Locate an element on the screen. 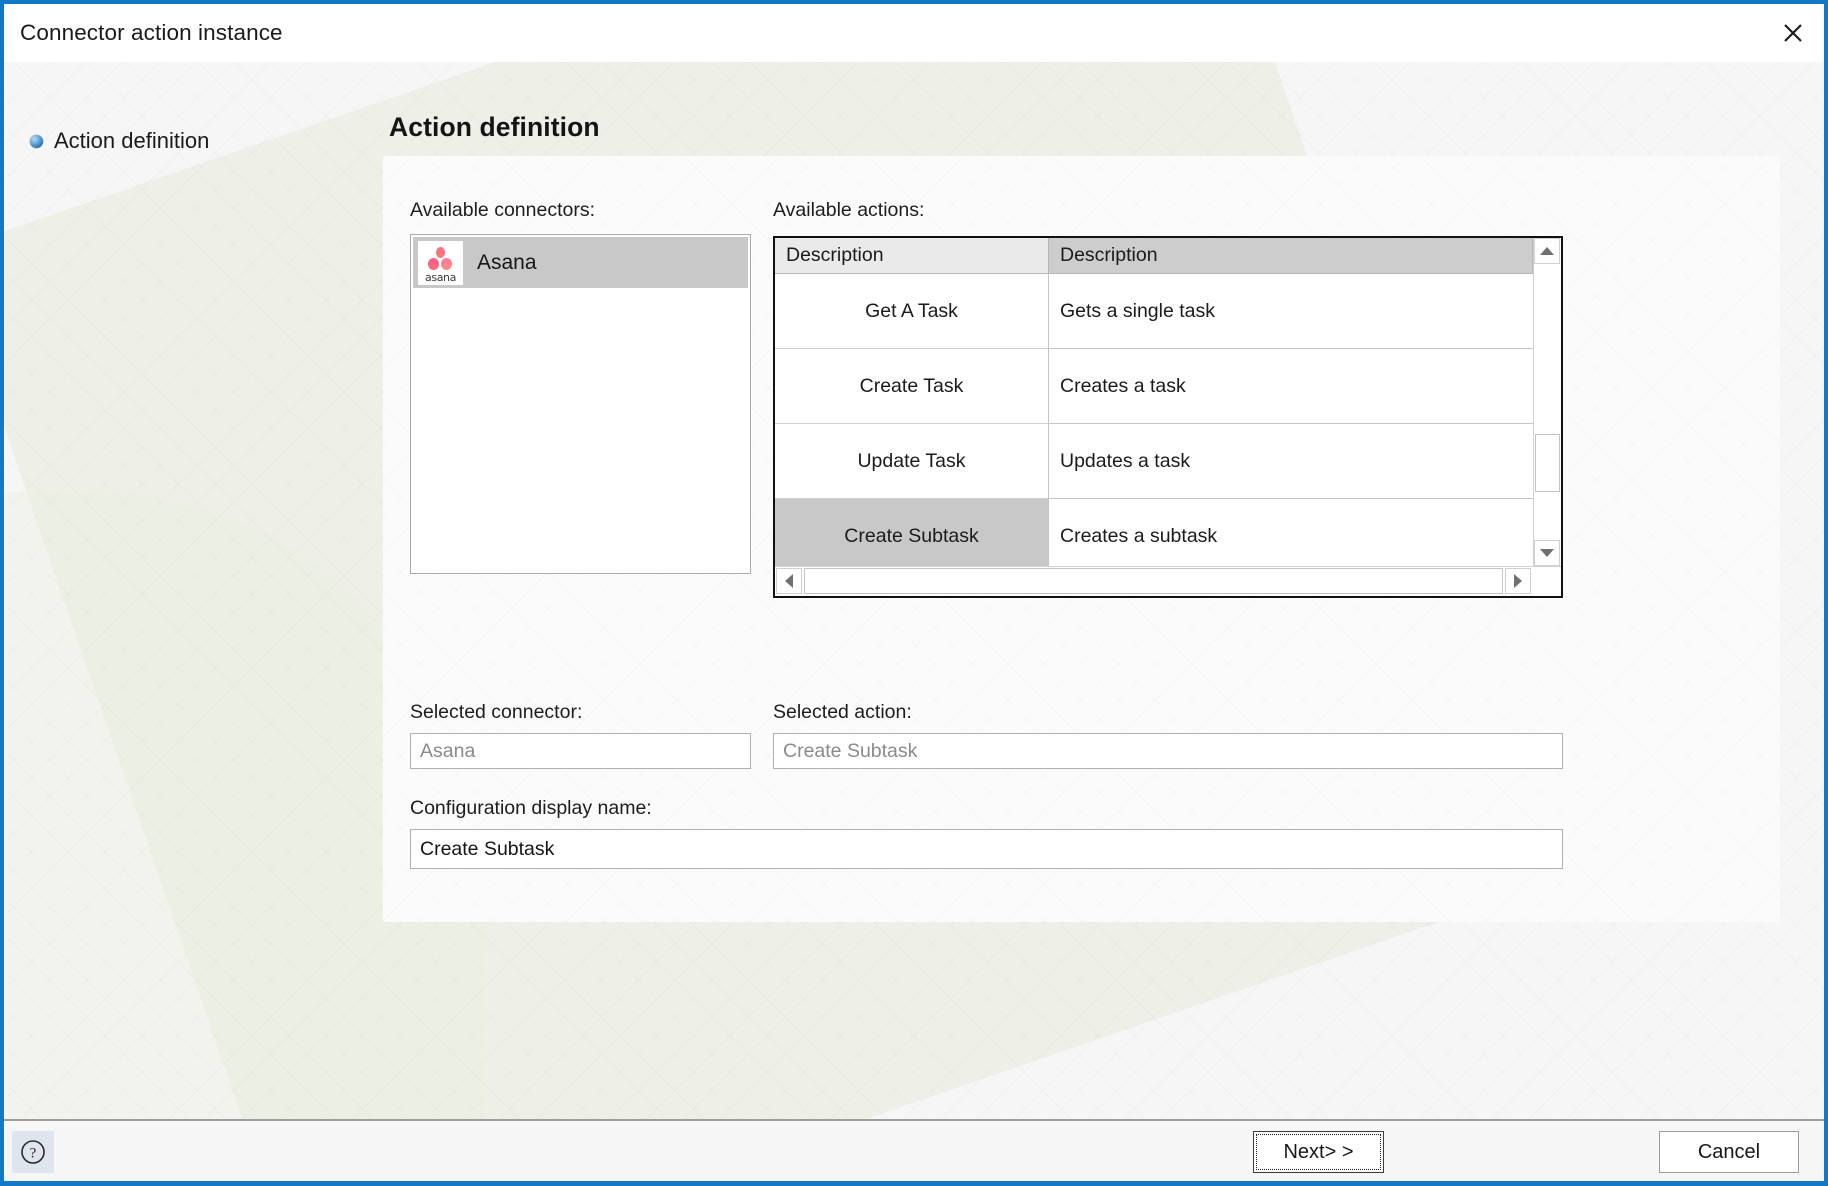 Image resolution: width=1828 pixels, height=1186 pixels. action-description-cell: Gets a single task is located at coordinates (1291, 311).